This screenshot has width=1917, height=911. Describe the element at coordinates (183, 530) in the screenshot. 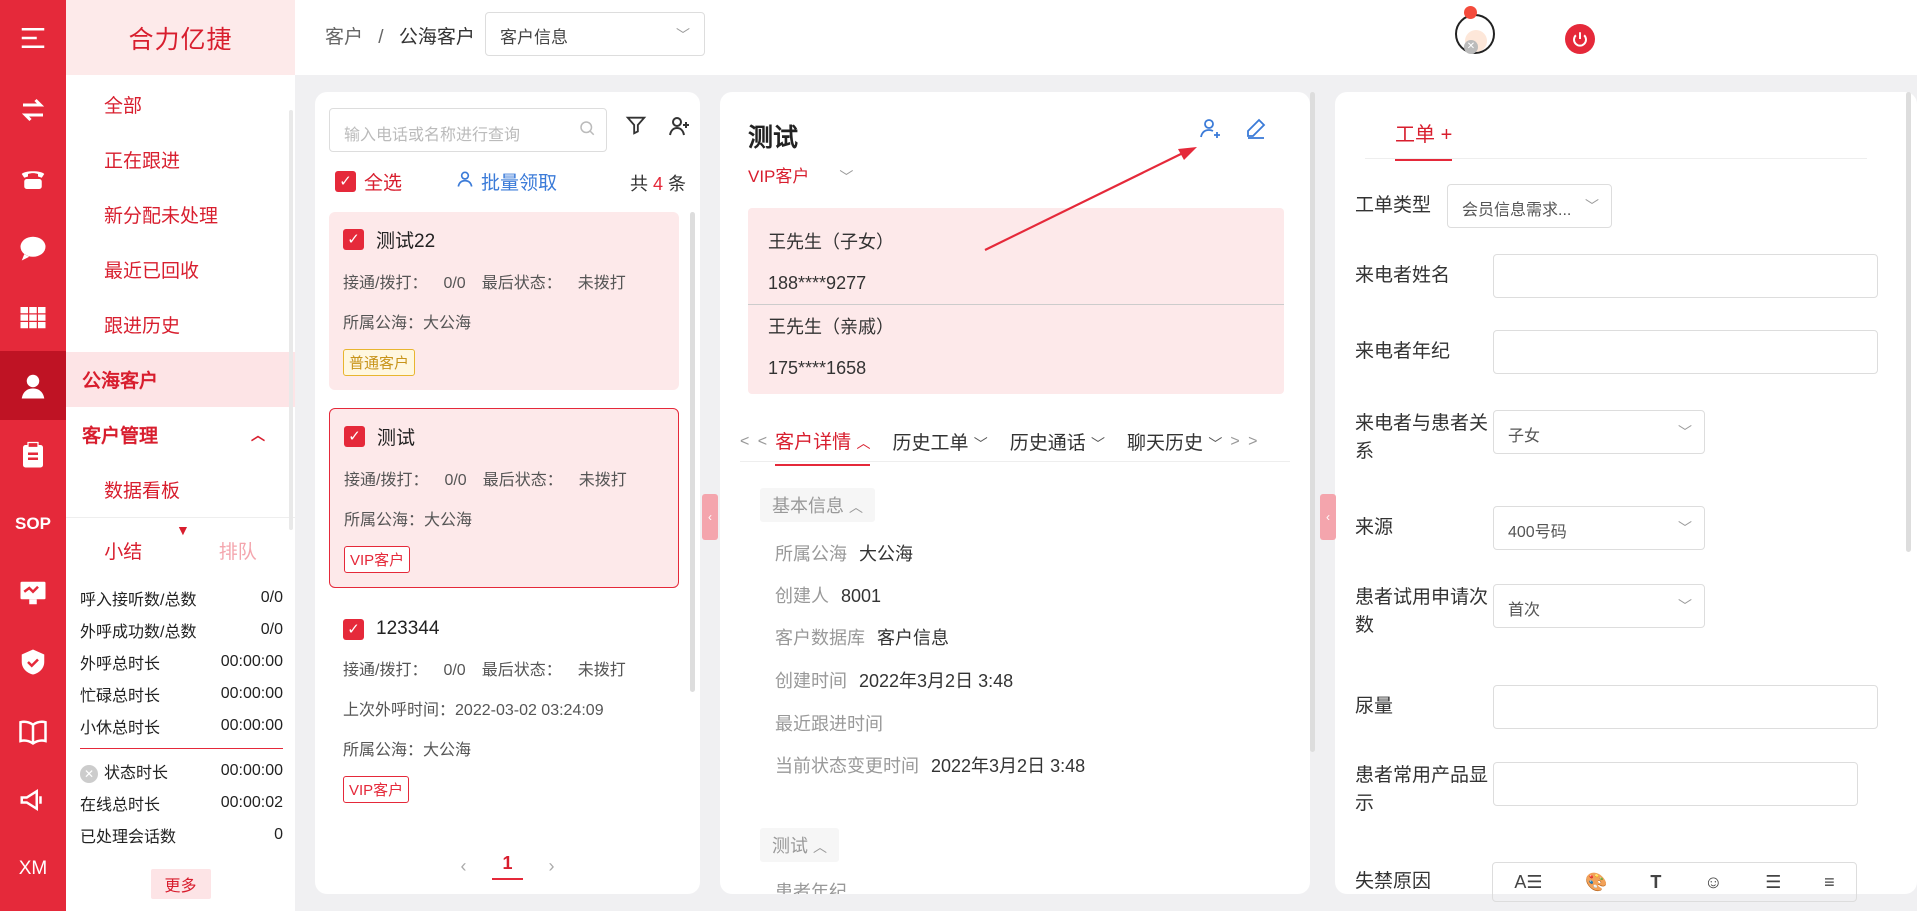

I see `collapse-triangle-icon: ▼` at that location.